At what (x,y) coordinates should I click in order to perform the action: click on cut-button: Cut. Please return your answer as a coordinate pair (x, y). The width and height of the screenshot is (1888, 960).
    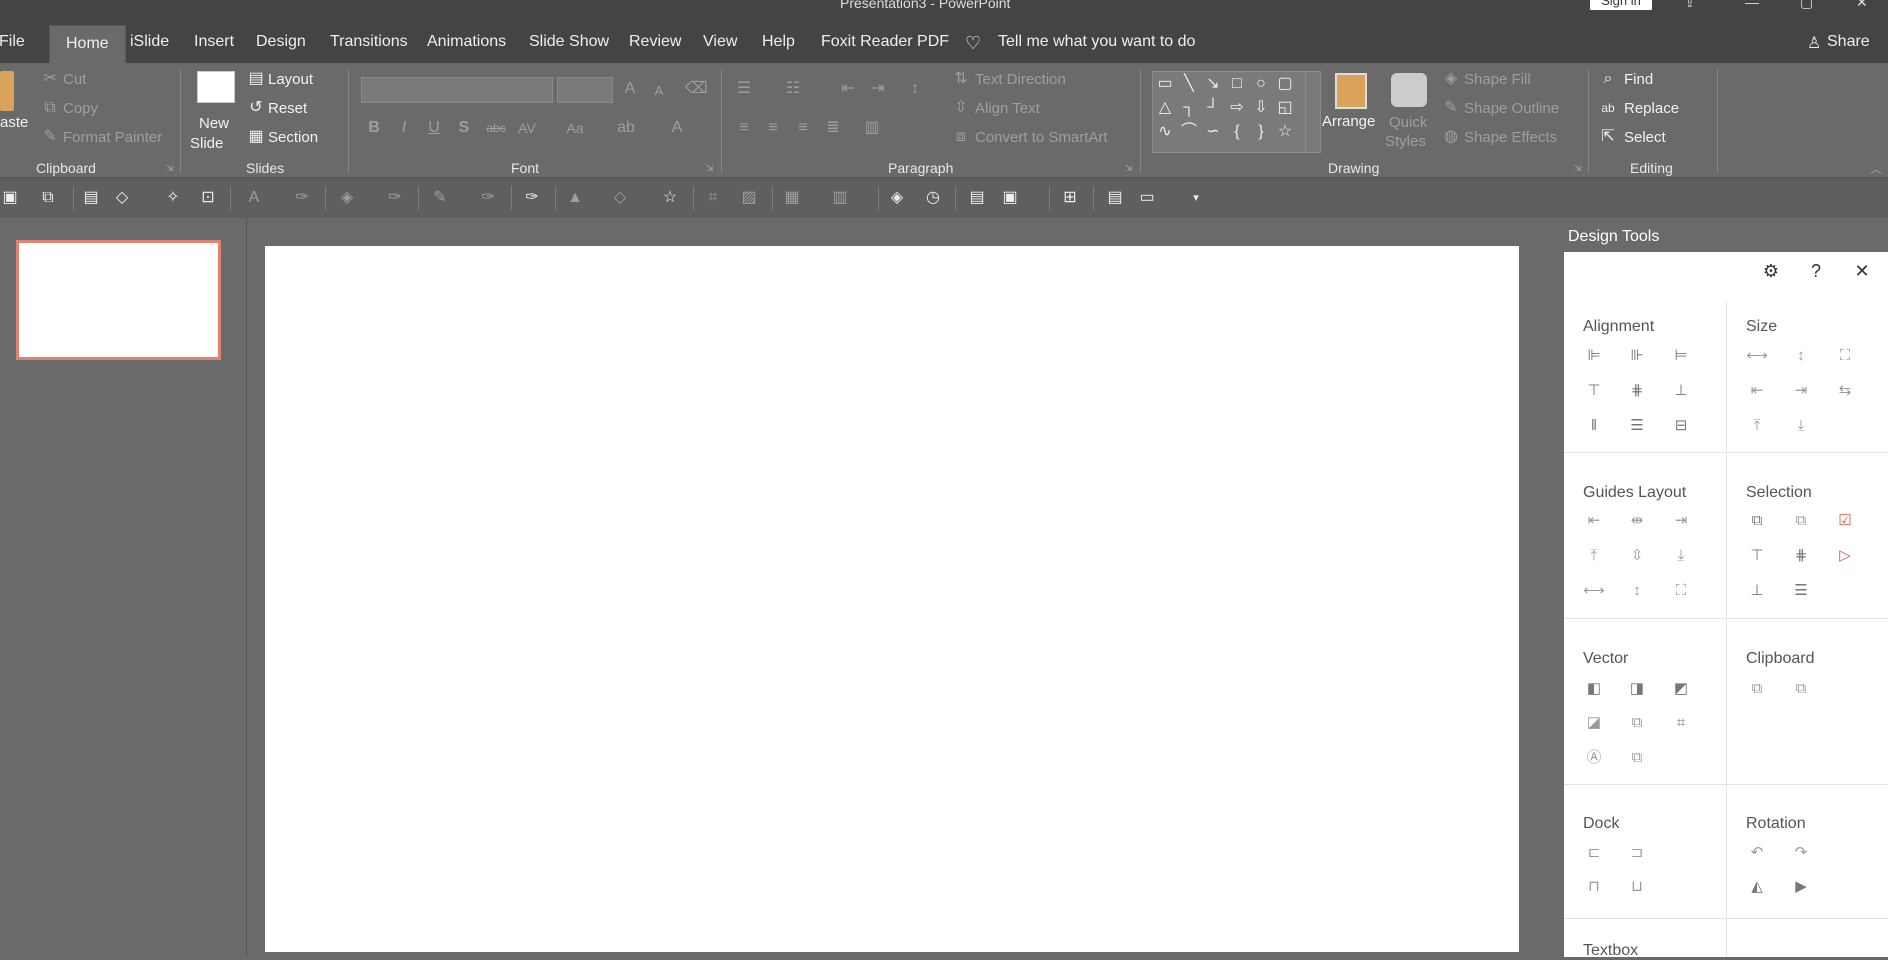
    Looking at the image, I should click on (74, 79).